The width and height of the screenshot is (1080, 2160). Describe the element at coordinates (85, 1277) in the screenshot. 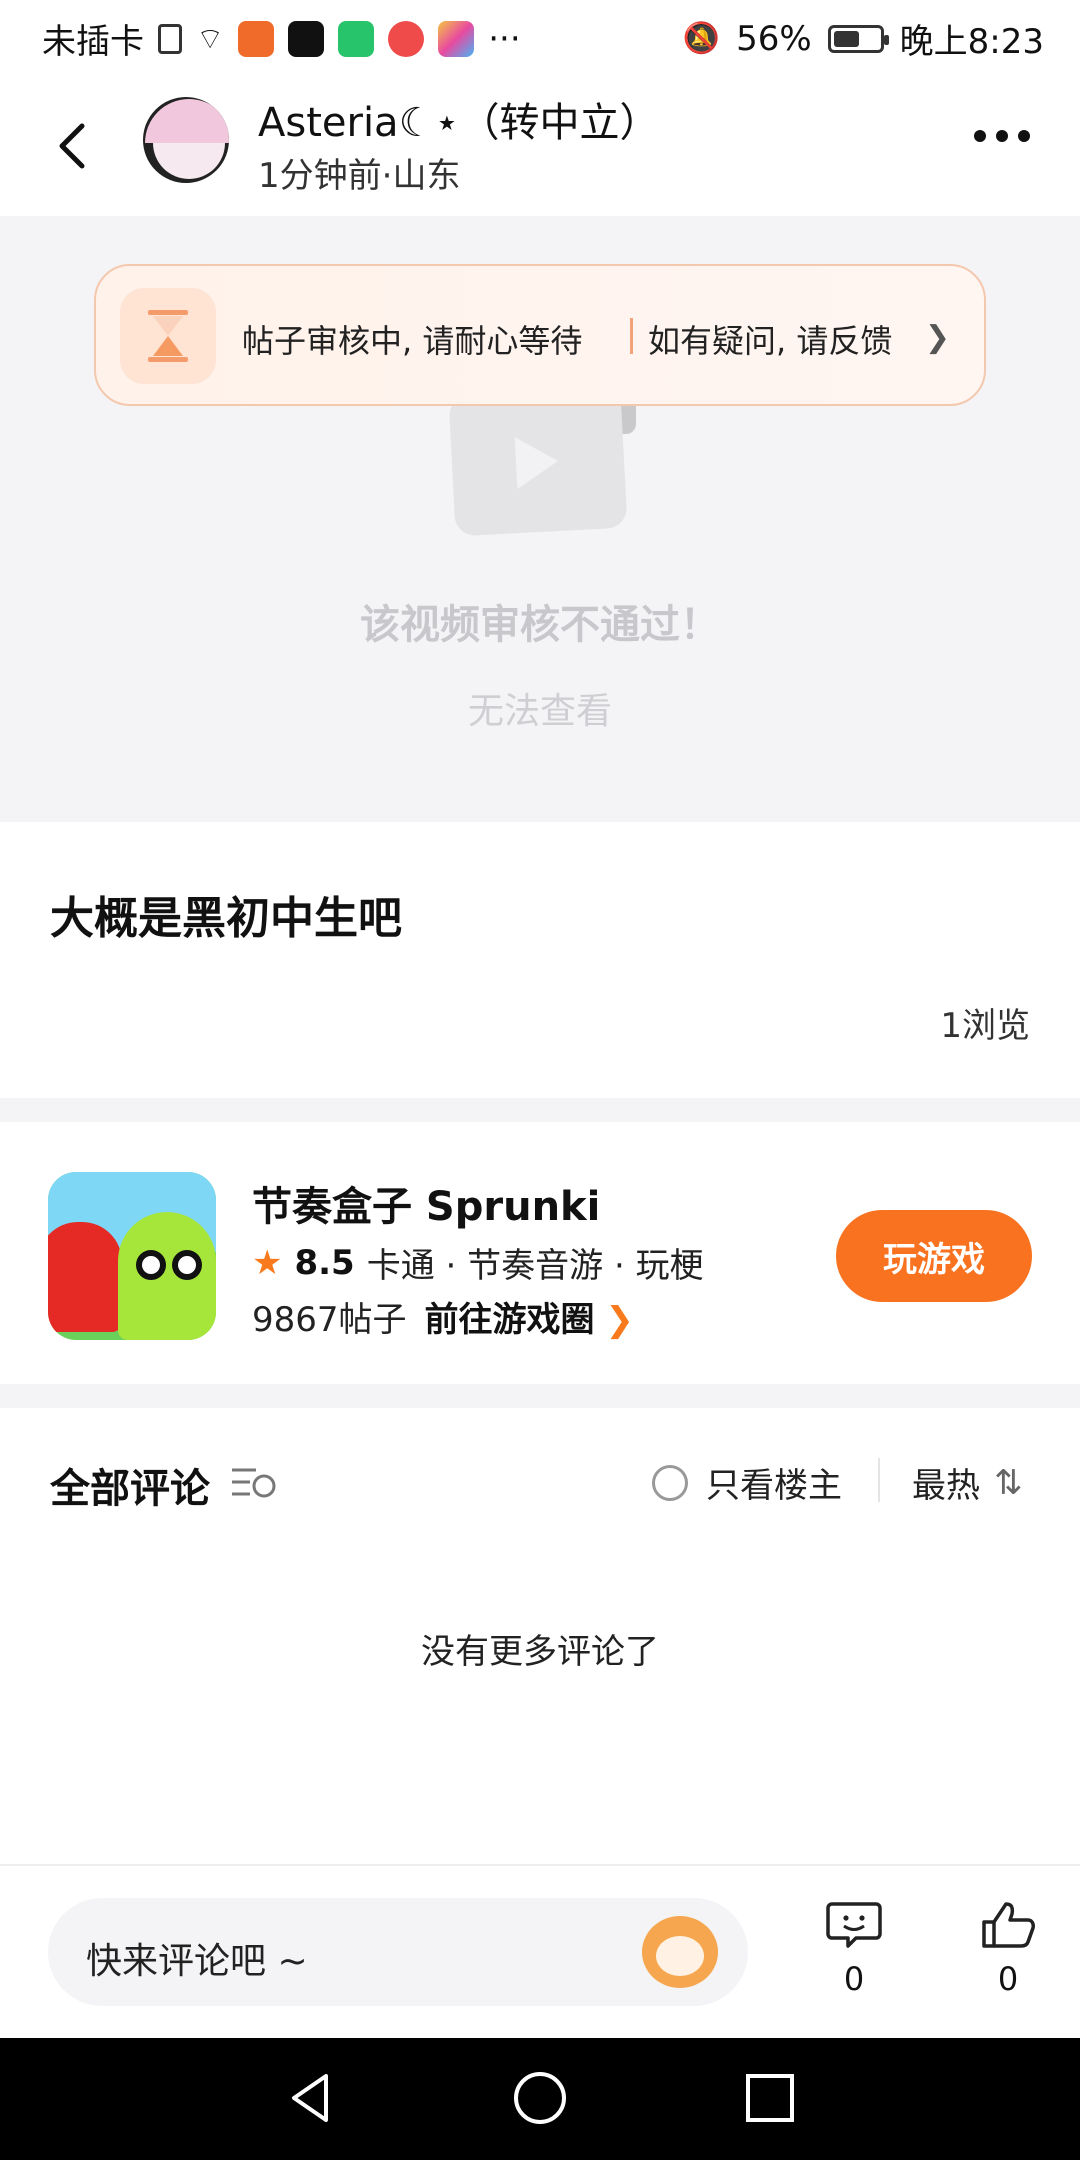

I see `game-icon-red-character` at that location.